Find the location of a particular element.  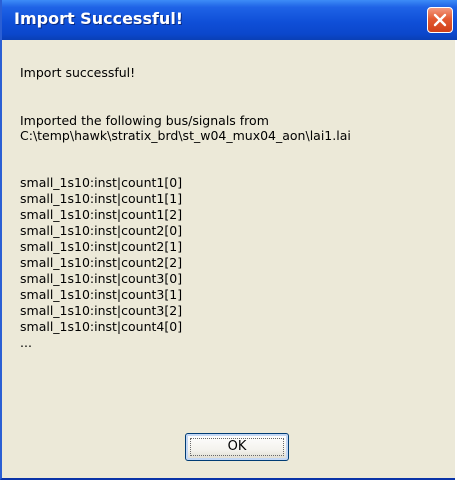

intro-text: Imported the following bus/signals from is located at coordinates (144, 120).